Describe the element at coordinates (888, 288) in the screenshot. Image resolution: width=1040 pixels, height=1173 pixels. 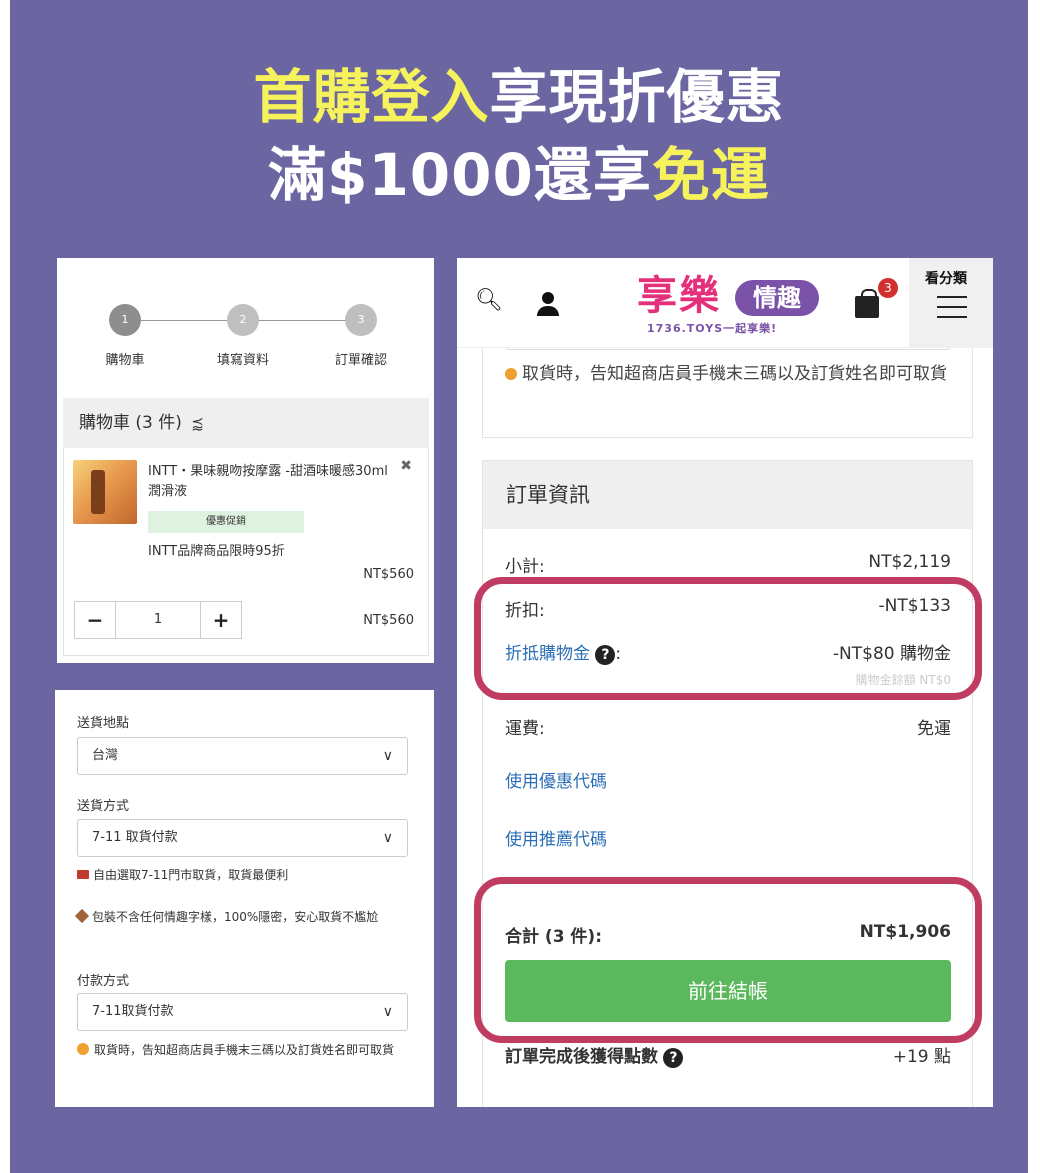
I see `cart-count-badge: 3` at that location.